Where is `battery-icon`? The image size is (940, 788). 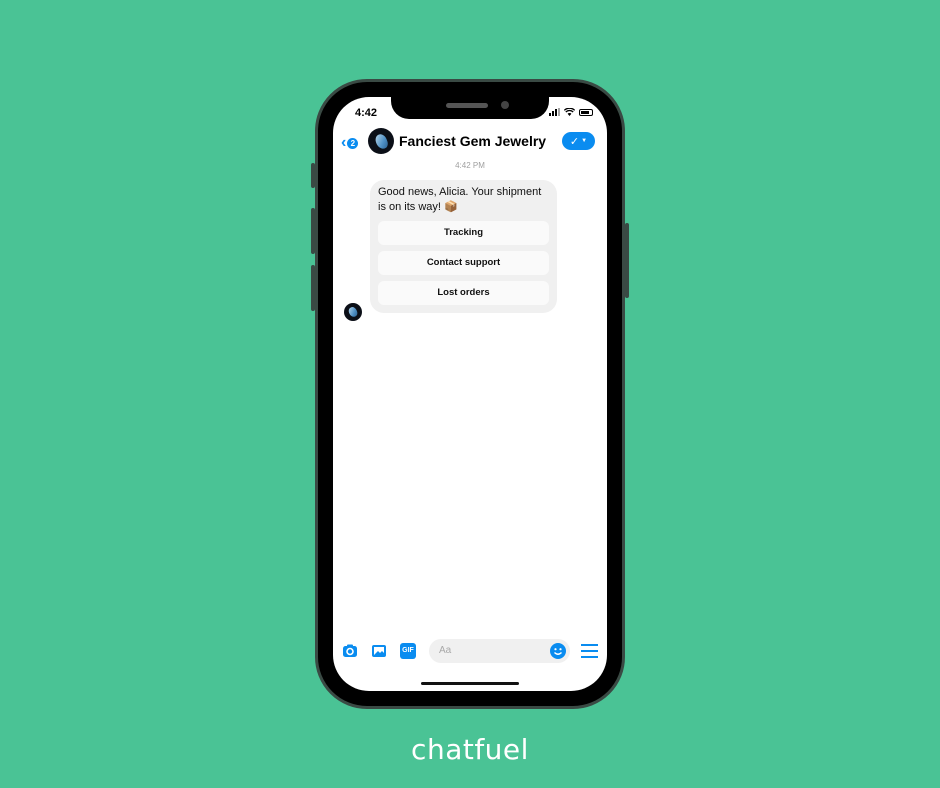 battery-icon is located at coordinates (586, 112).